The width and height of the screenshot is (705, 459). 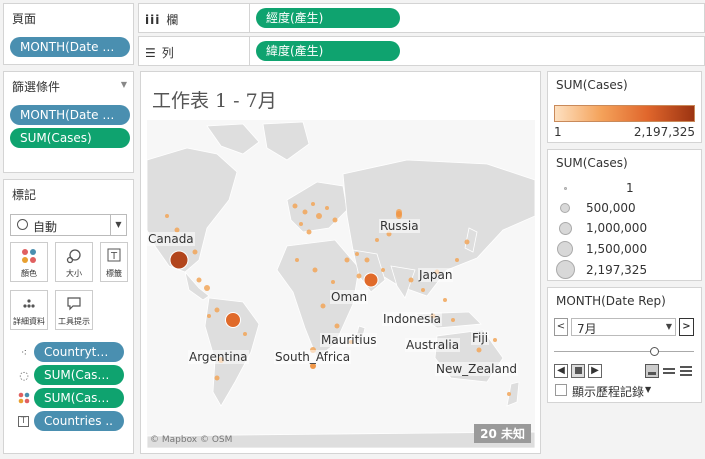 What do you see at coordinates (114, 273) in the screenshot?
I see `label-button-label: 標籤` at bounding box center [114, 273].